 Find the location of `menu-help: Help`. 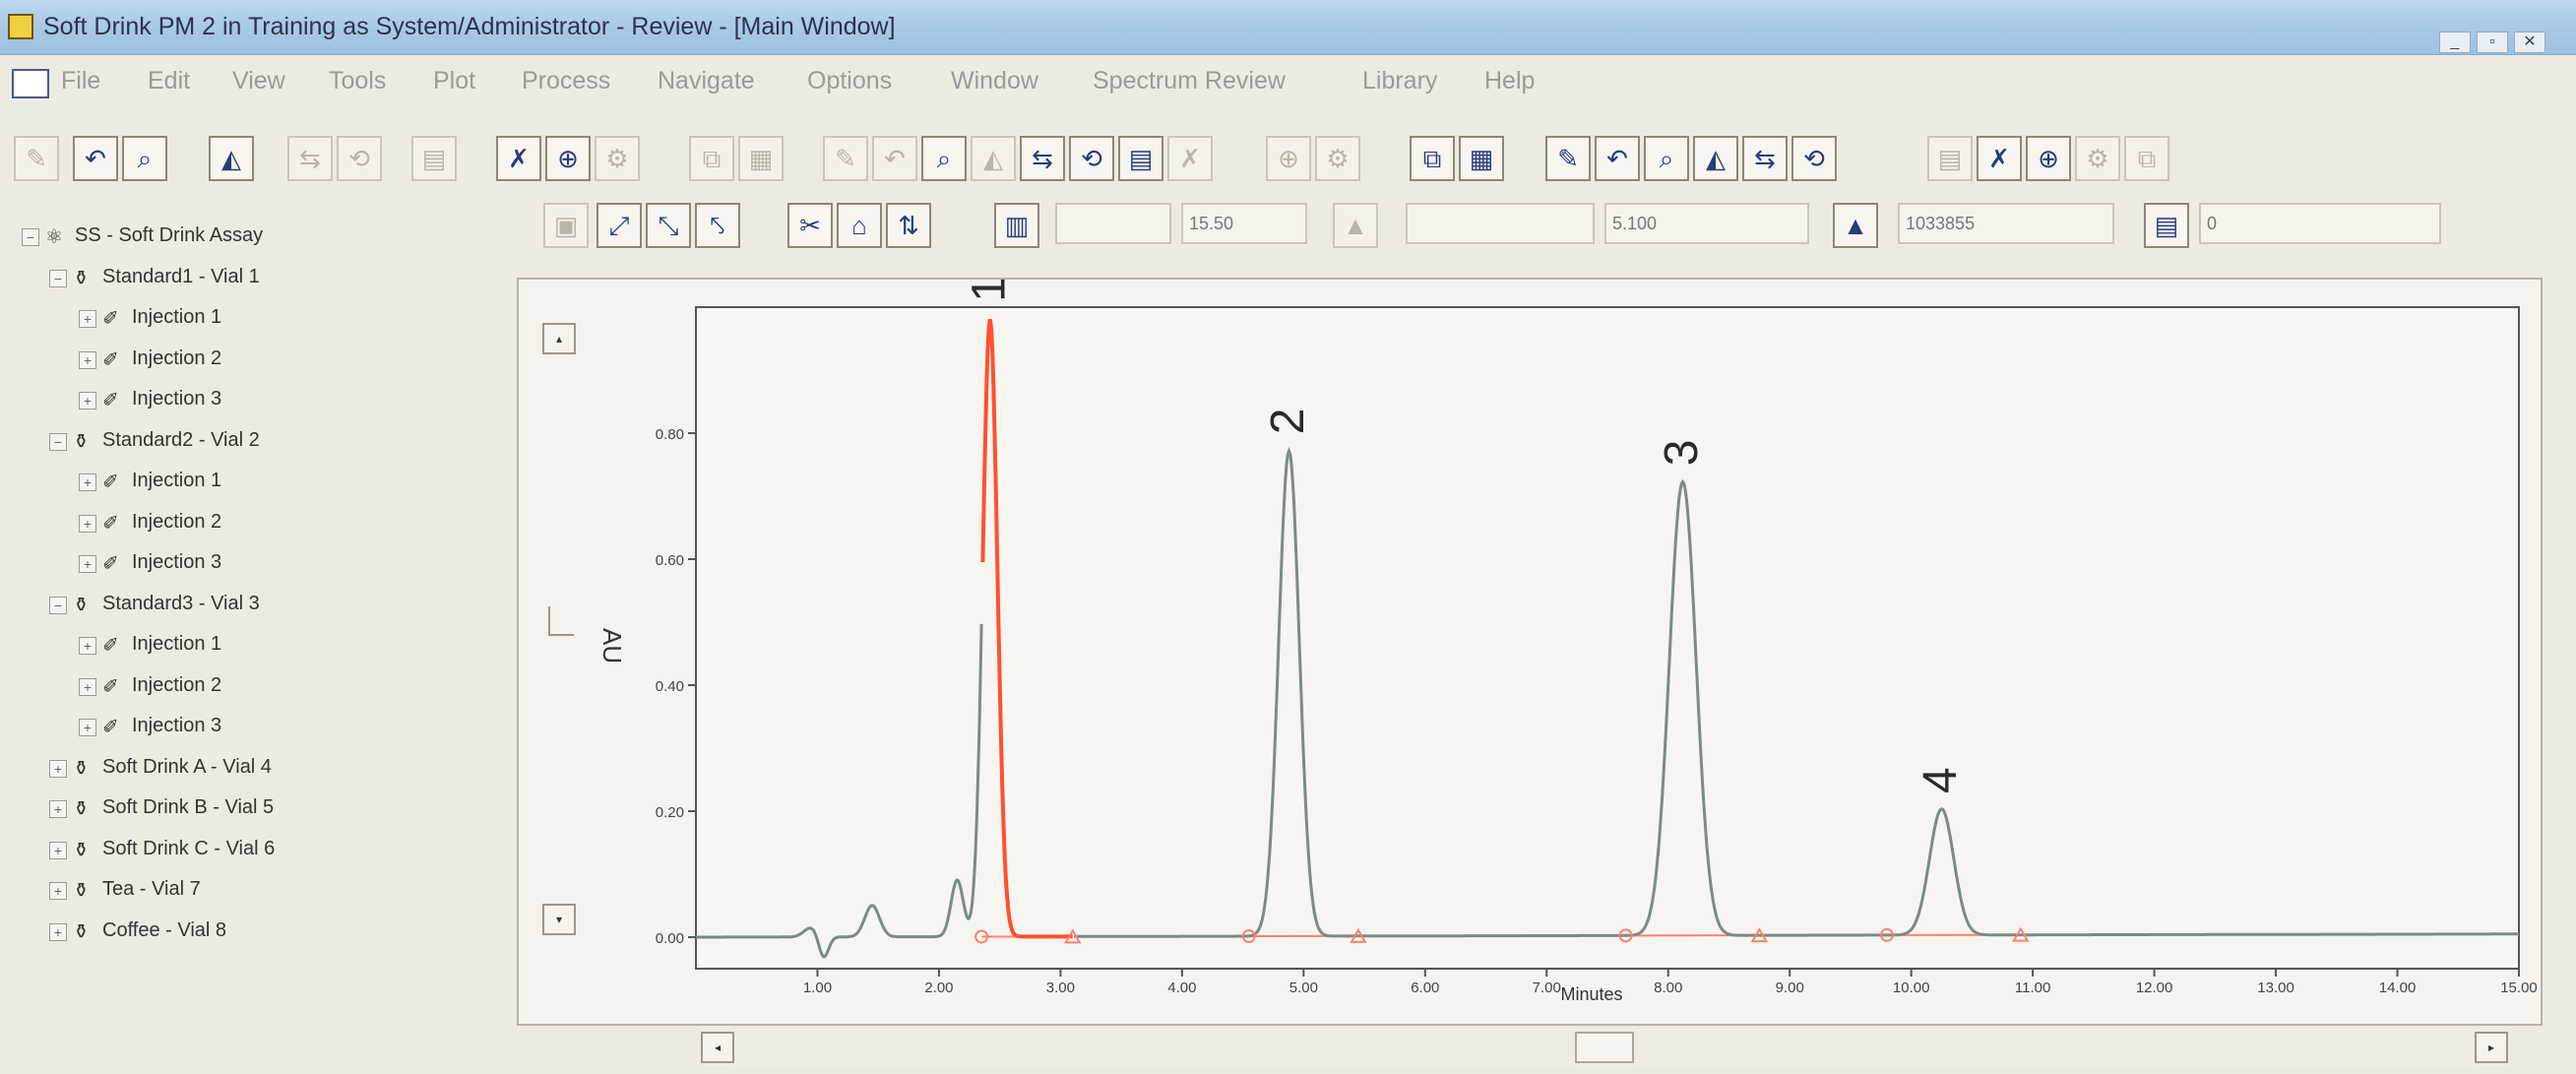

menu-help: Help is located at coordinates (1510, 81).